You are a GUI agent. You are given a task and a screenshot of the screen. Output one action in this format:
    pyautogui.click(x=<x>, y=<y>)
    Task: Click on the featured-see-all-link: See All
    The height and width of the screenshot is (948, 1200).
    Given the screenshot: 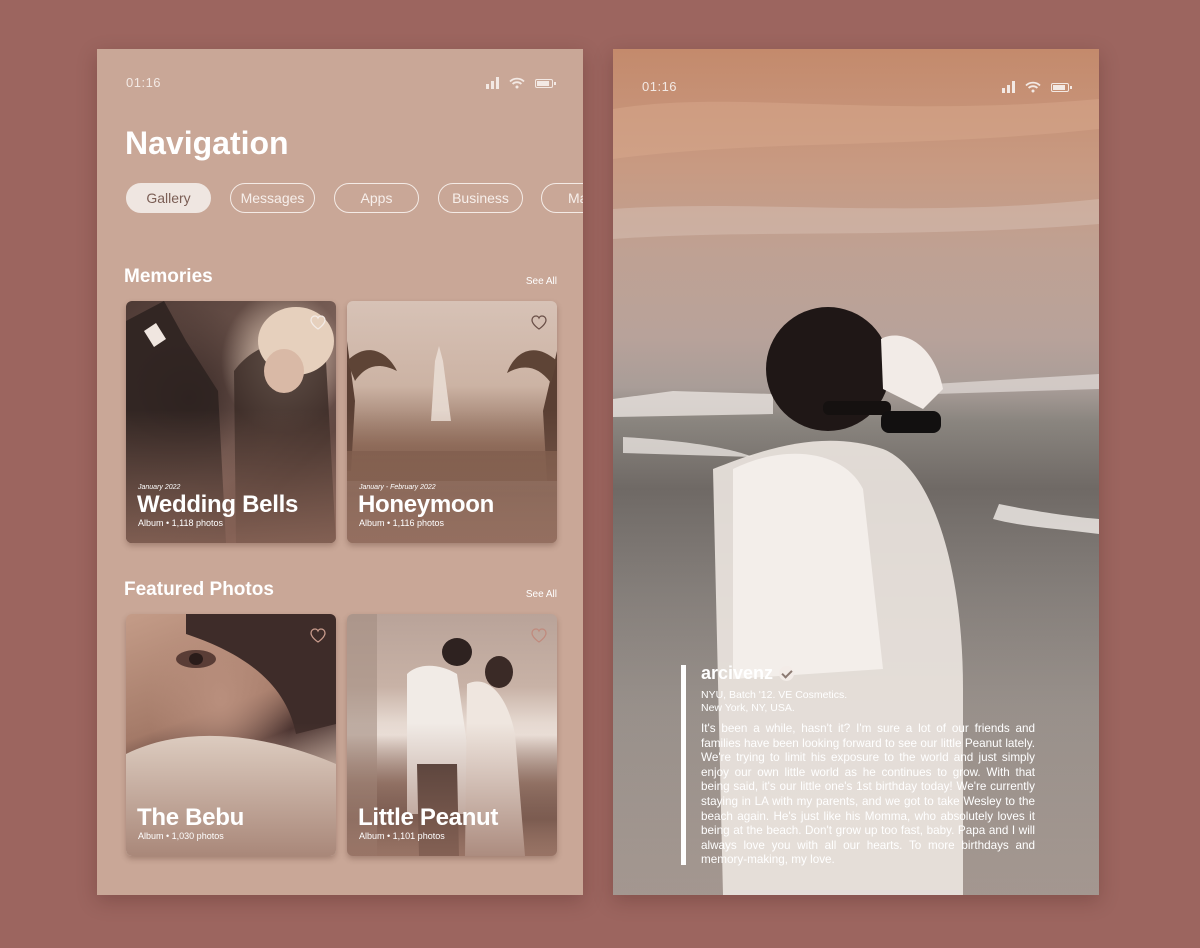 What is the action you would take?
    pyautogui.click(x=541, y=594)
    